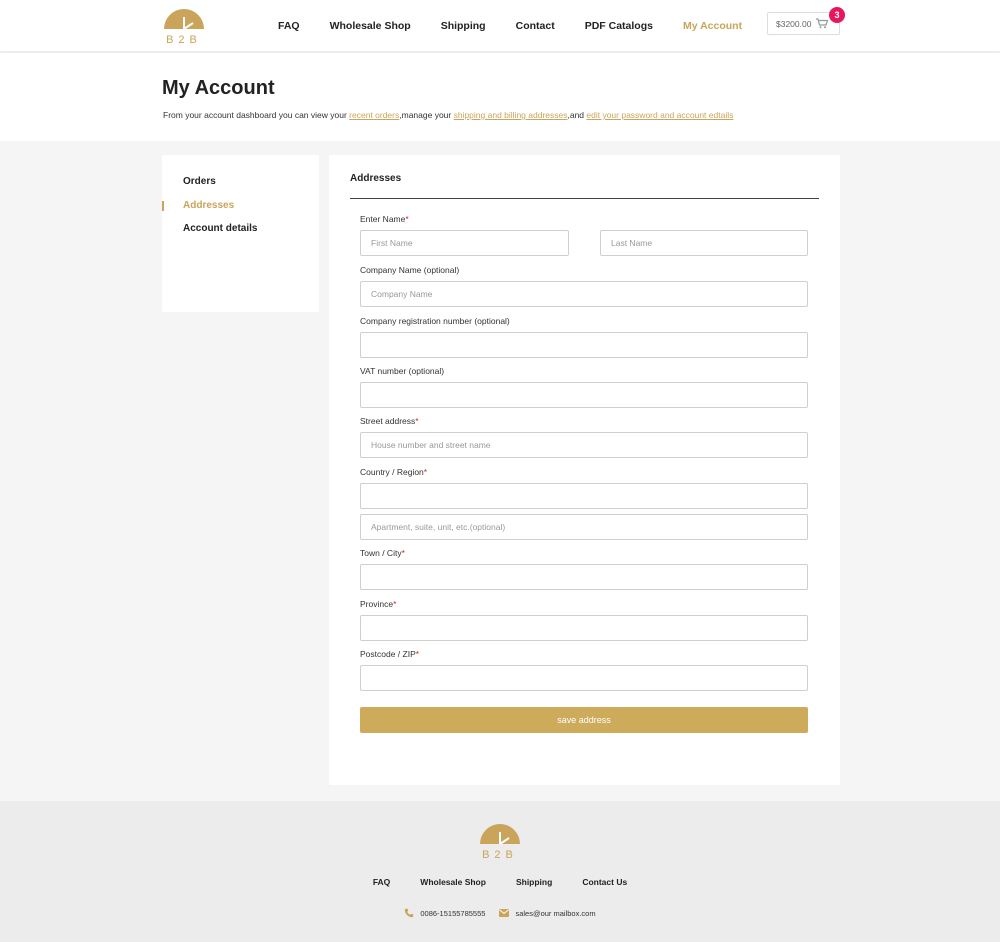  What do you see at coordinates (163, 206) in the screenshot?
I see `active-item-marker` at bounding box center [163, 206].